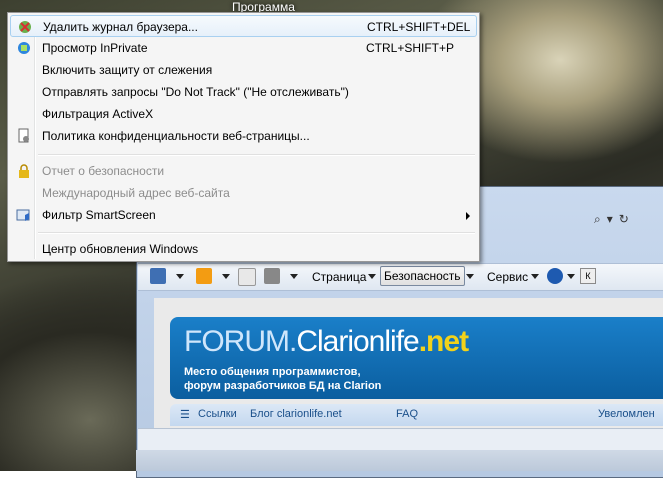 The height and width of the screenshot is (478, 663). I want to click on inprivate-icon, so click(24, 48).